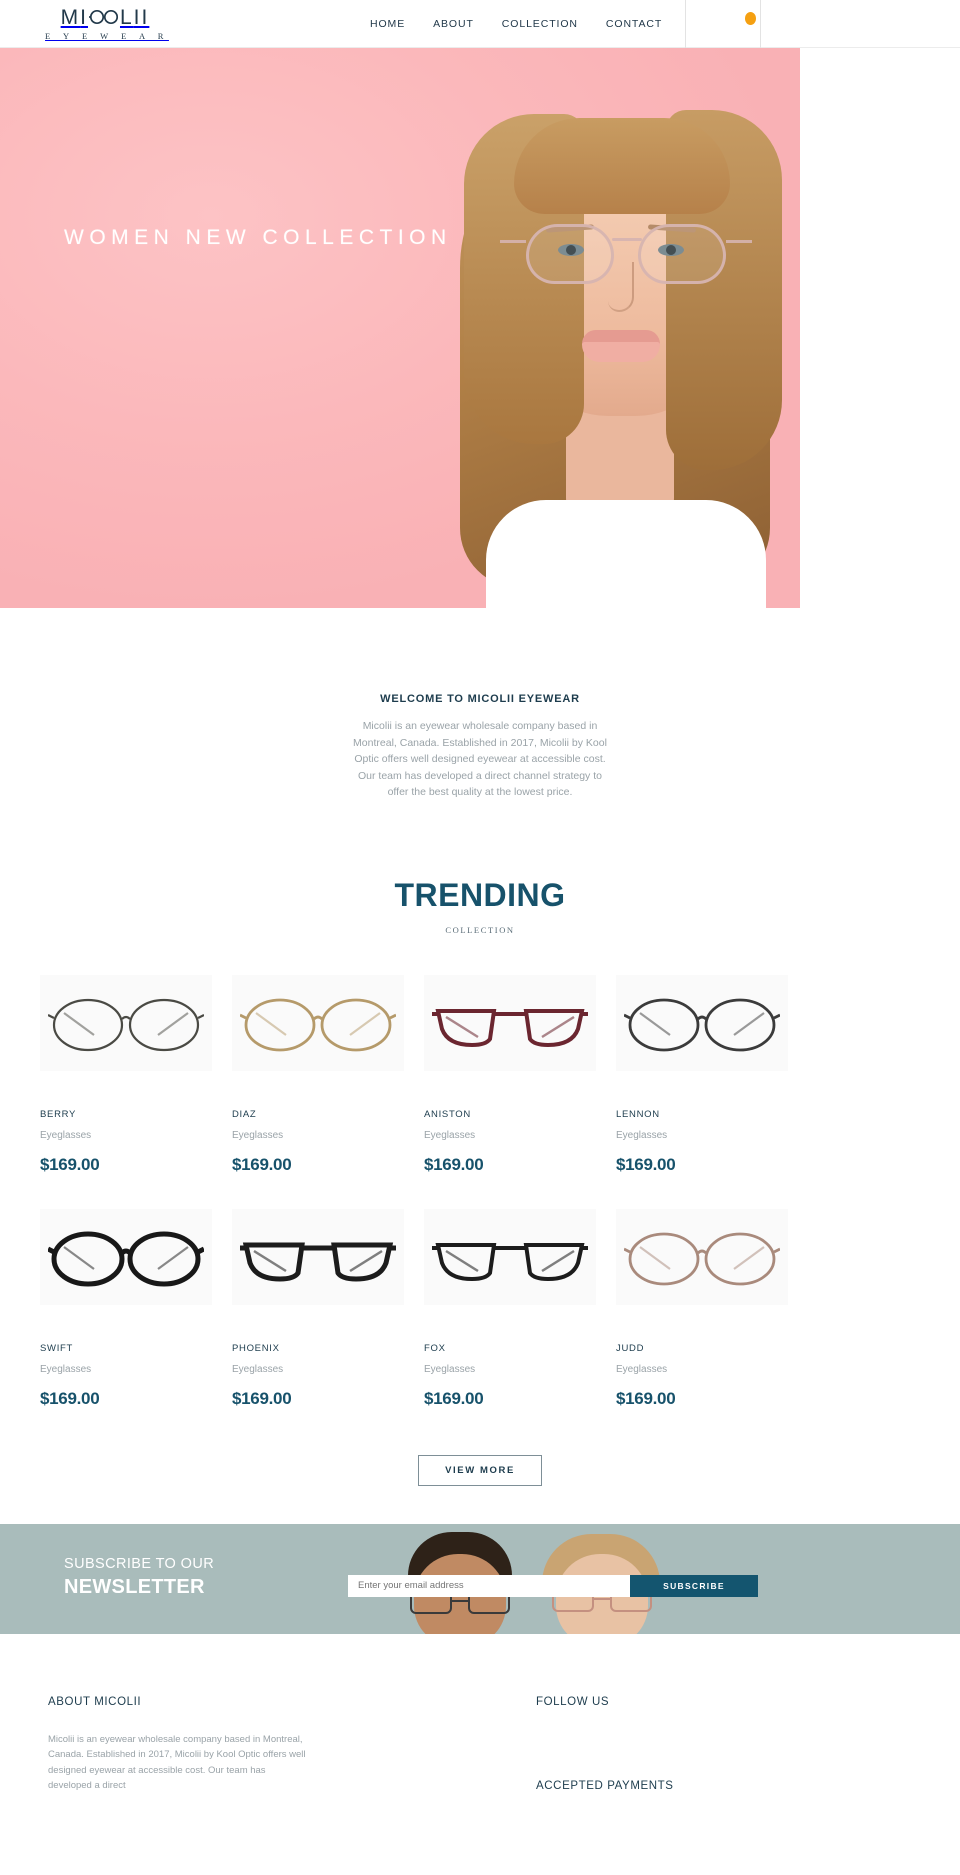  What do you see at coordinates (136, 1325) in the screenshot?
I see `product-card: SWIFT Eyeglasses $169.00` at bounding box center [136, 1325].